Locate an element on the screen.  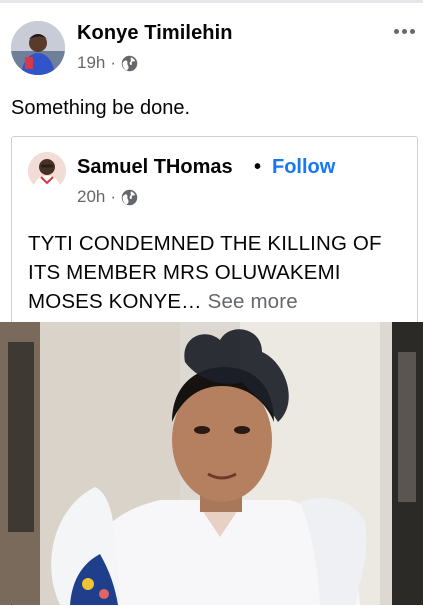
post-text: Something be done. is located at coordinates (101, 108).